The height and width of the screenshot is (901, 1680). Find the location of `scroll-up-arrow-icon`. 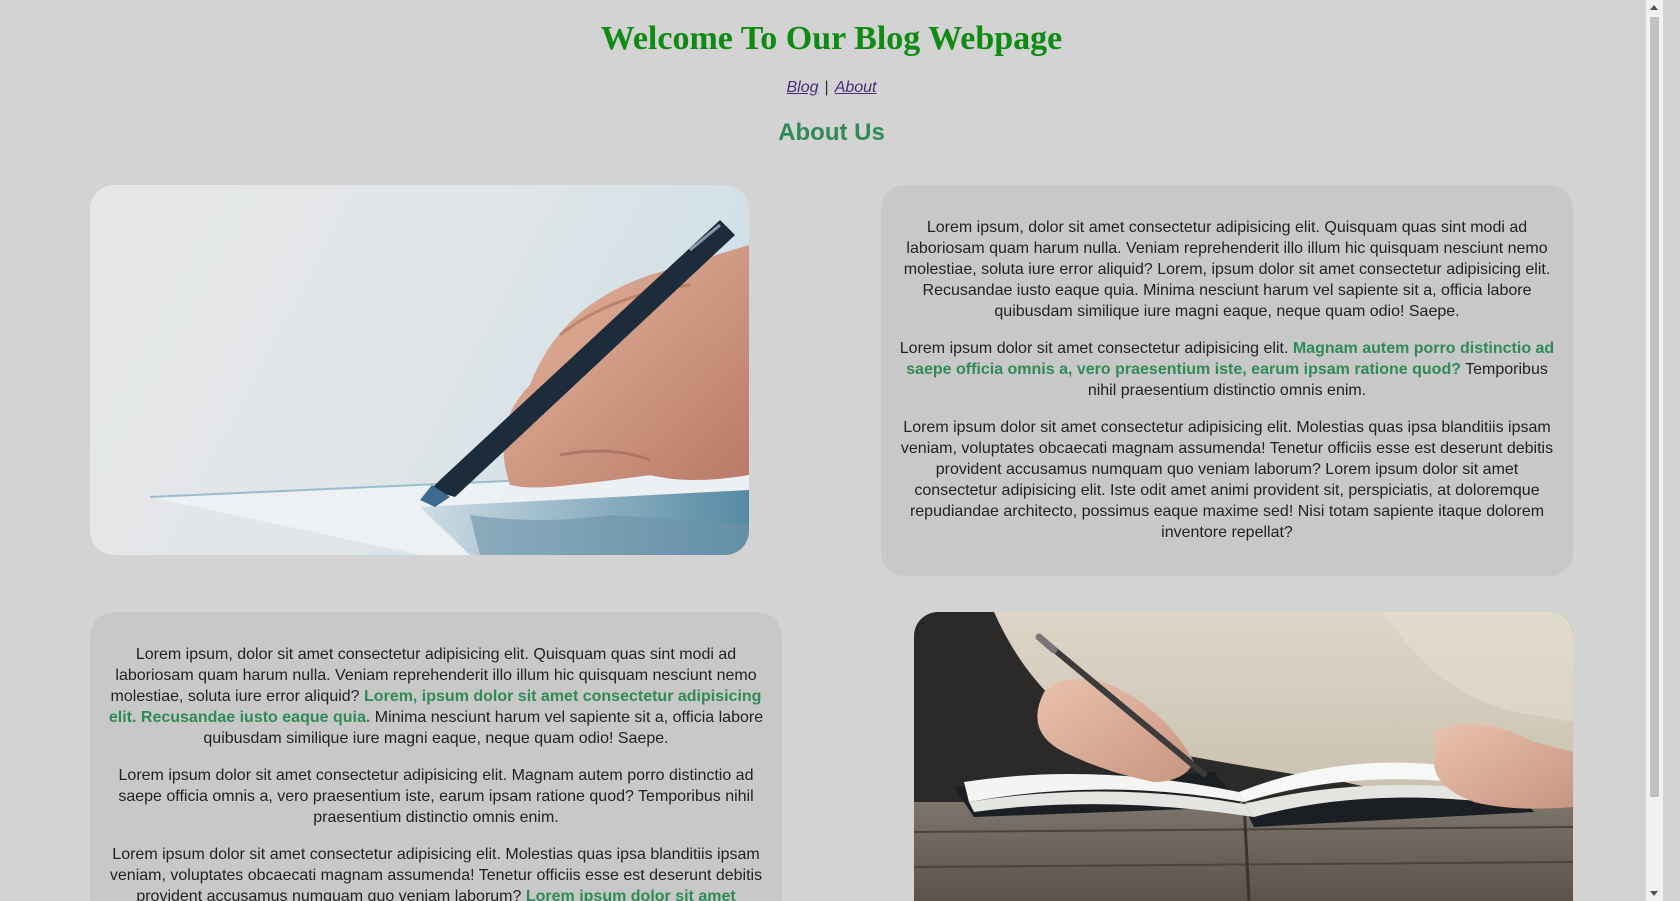

scroll-up-arrow-icon is located at coordinates (1654, 7).